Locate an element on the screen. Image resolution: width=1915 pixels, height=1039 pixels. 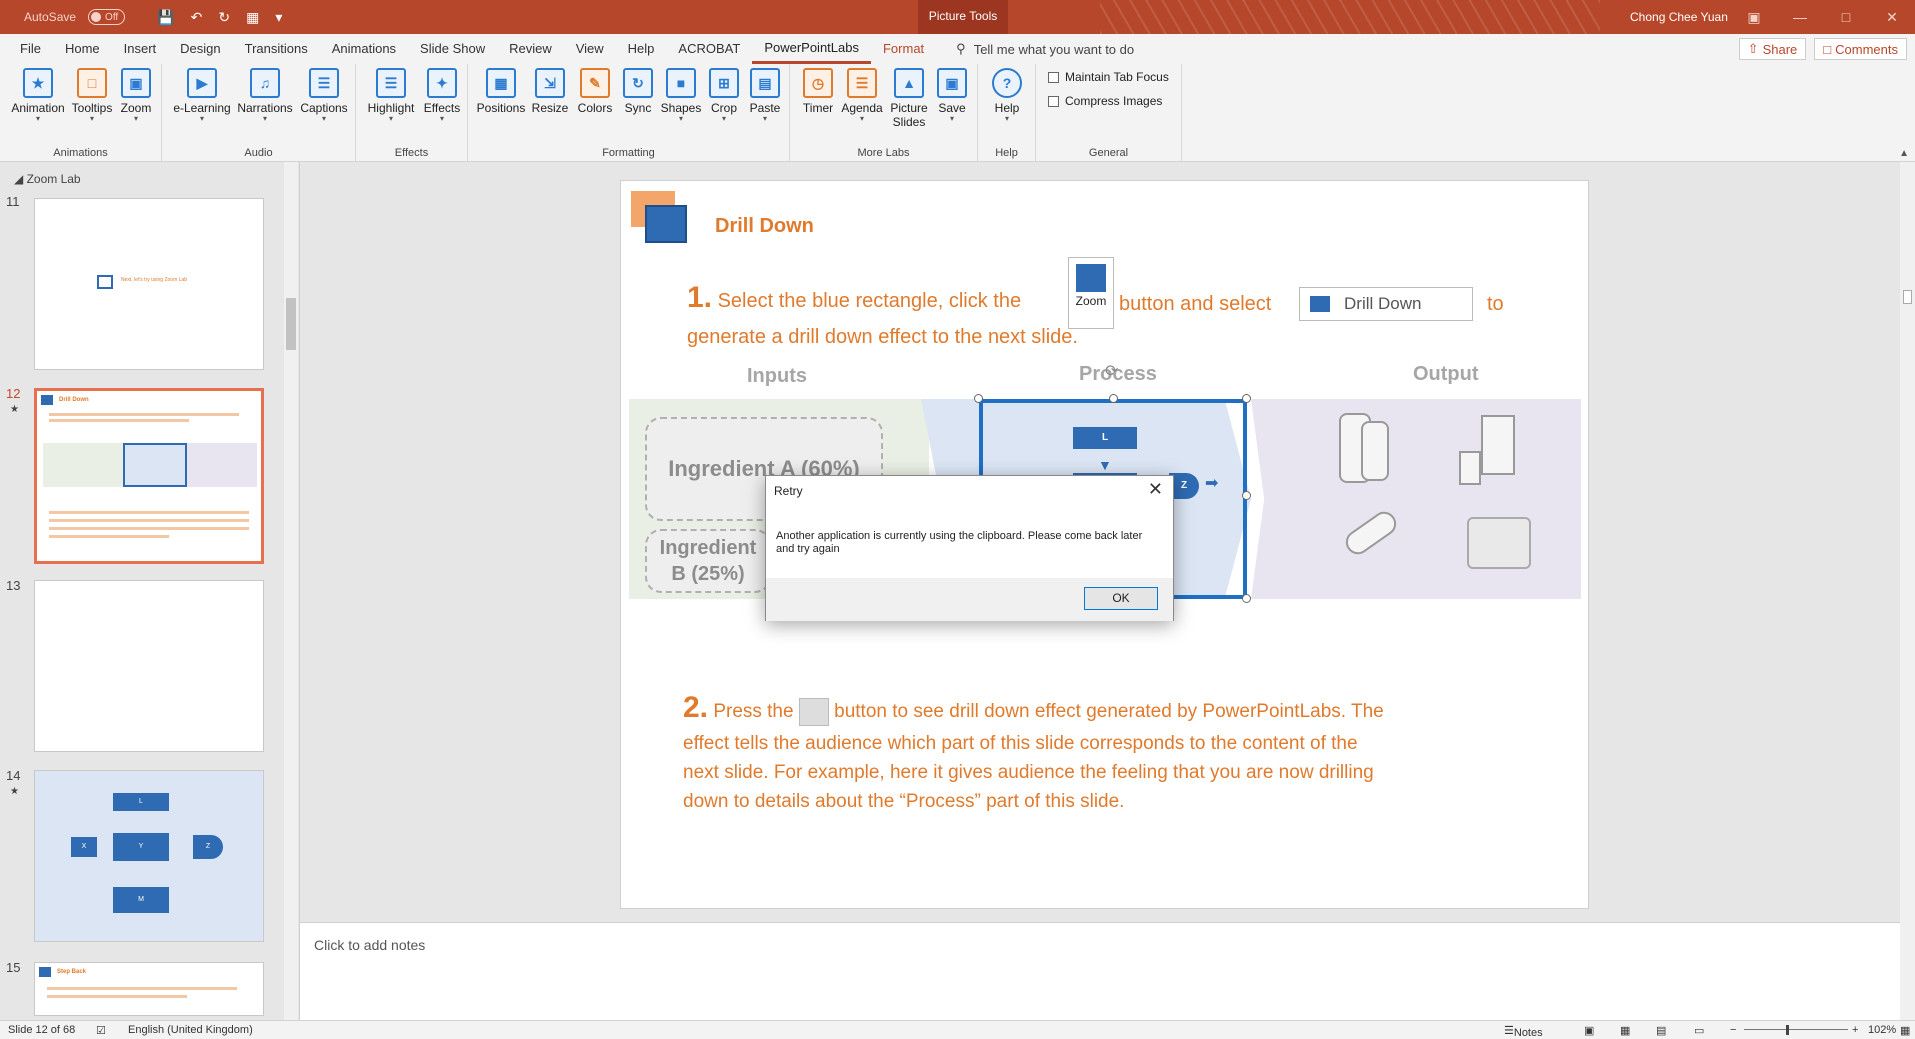
autosave-toggle: Off is located at coordinates (107, 17).